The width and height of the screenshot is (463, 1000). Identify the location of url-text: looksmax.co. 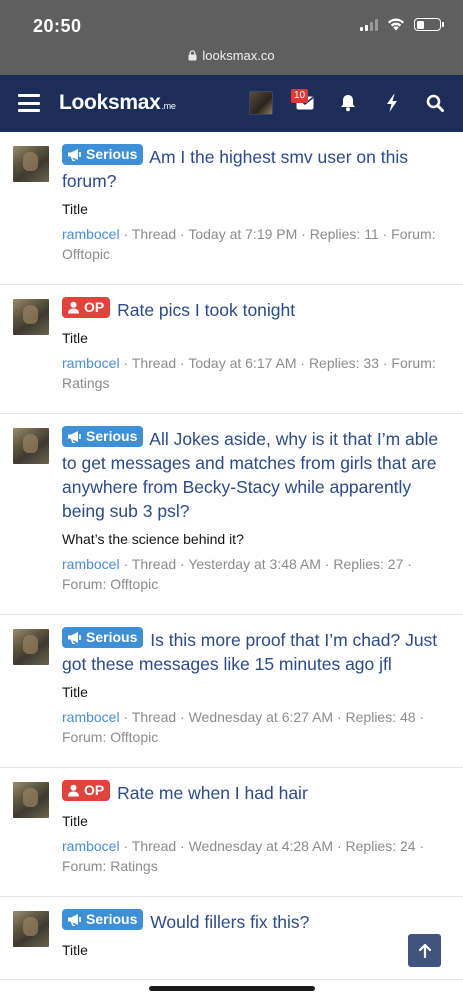
(238, 55).